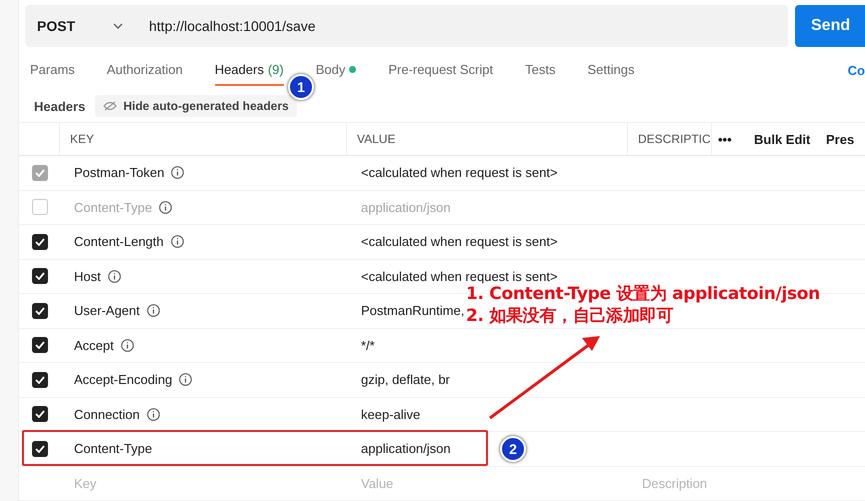 Image resolution: width=865 pixels, height=501 pixels. I want to click on toolbar-button: Pres, so click(842, 139).